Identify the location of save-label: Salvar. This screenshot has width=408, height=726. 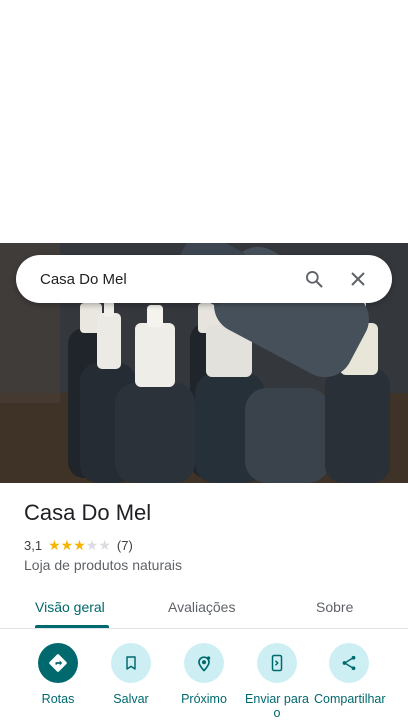
(131, 699).